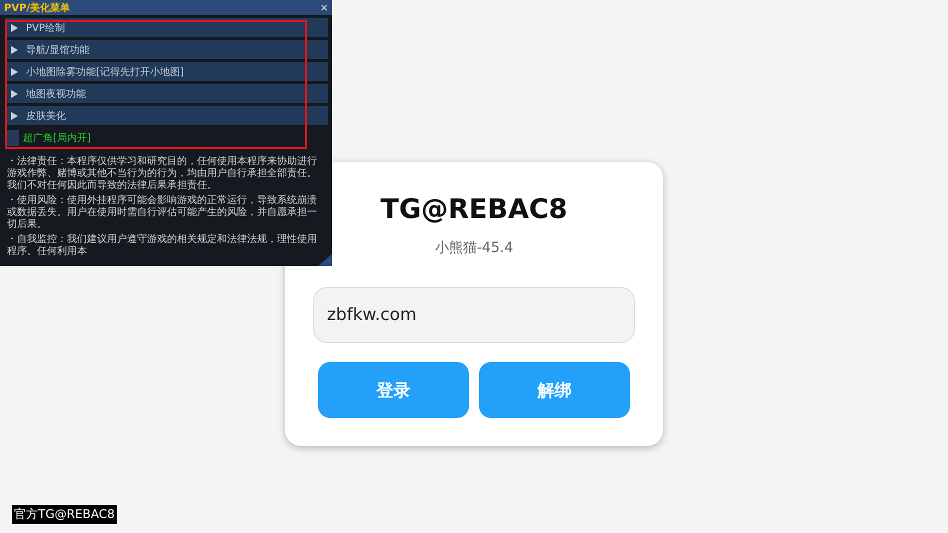  What do you see at coordinates (474, 315) in the screenshot?
I see `input-field: zbfkw.com` at bounding box center [474, 315].